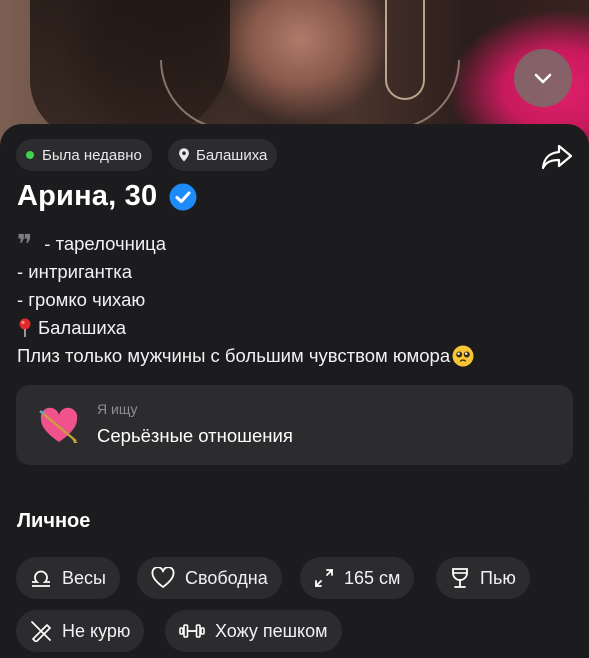  Describe the element at coordinates (372, 577) in the screenshot. I see `tag-label: 165 см` at that location.